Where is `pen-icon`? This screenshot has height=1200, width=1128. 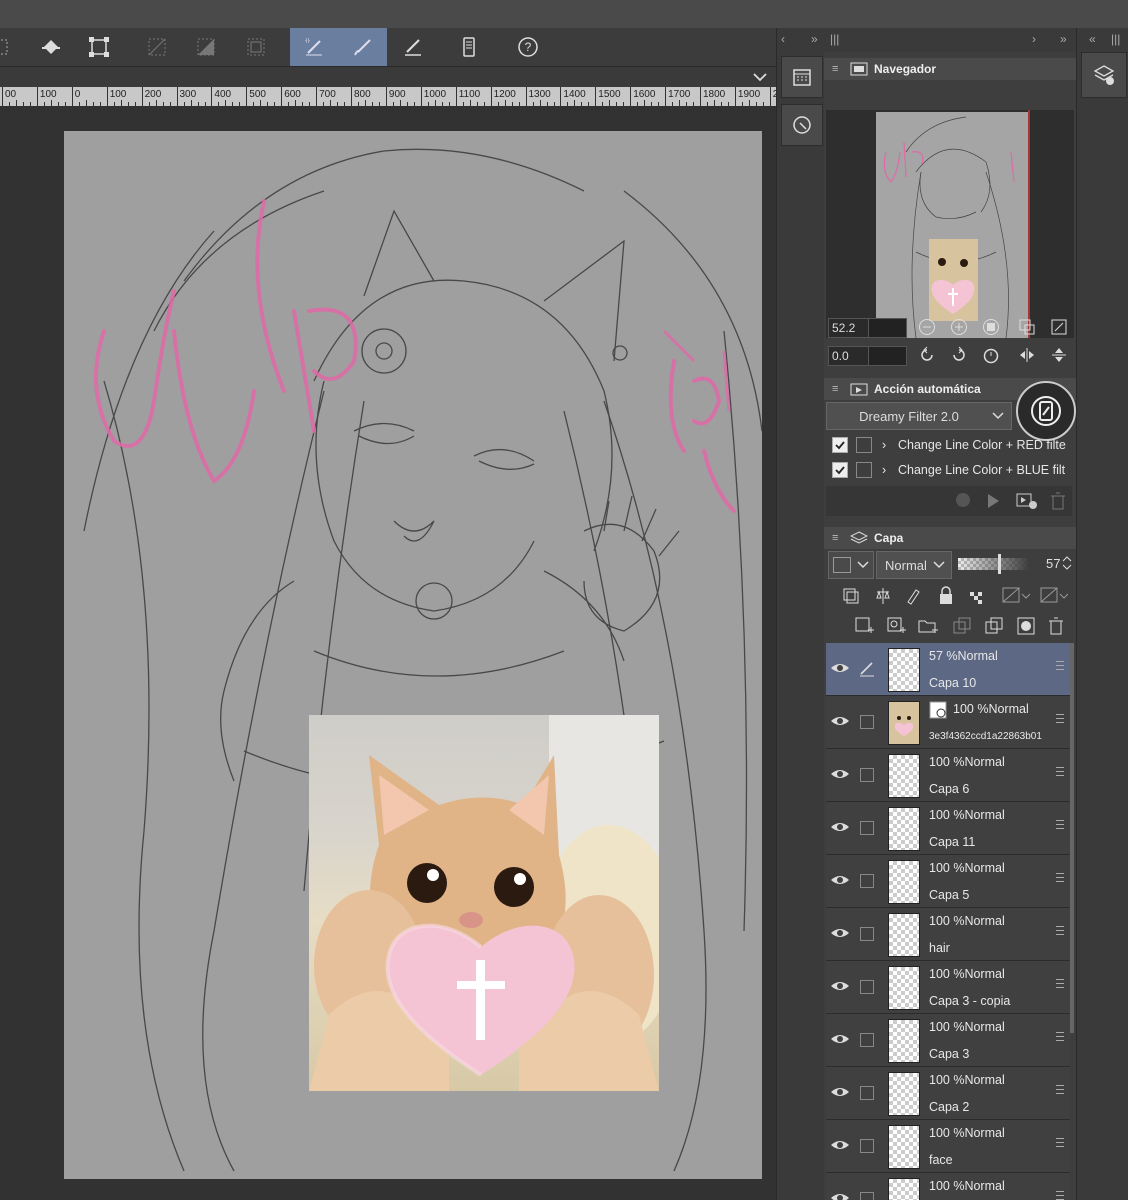 pen-icon is located at coordinates (867, 668).